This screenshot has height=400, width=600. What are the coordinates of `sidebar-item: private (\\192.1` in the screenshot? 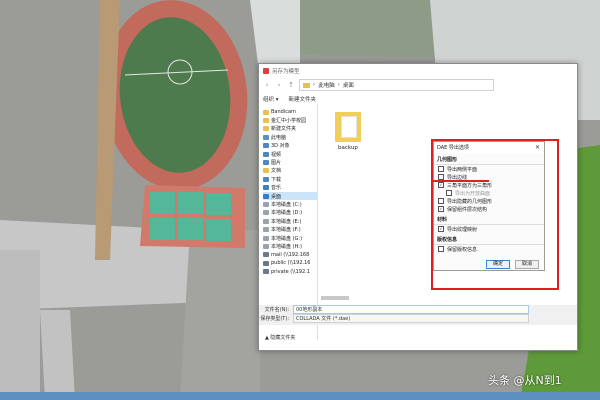 It's located at (290, 271).